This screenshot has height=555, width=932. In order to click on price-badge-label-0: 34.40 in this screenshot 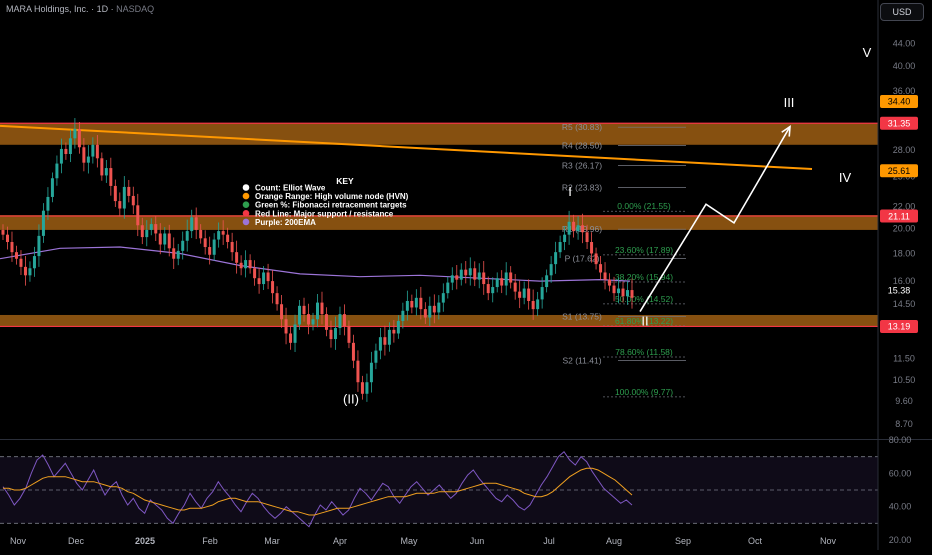, I will do `click(899, 102)`.